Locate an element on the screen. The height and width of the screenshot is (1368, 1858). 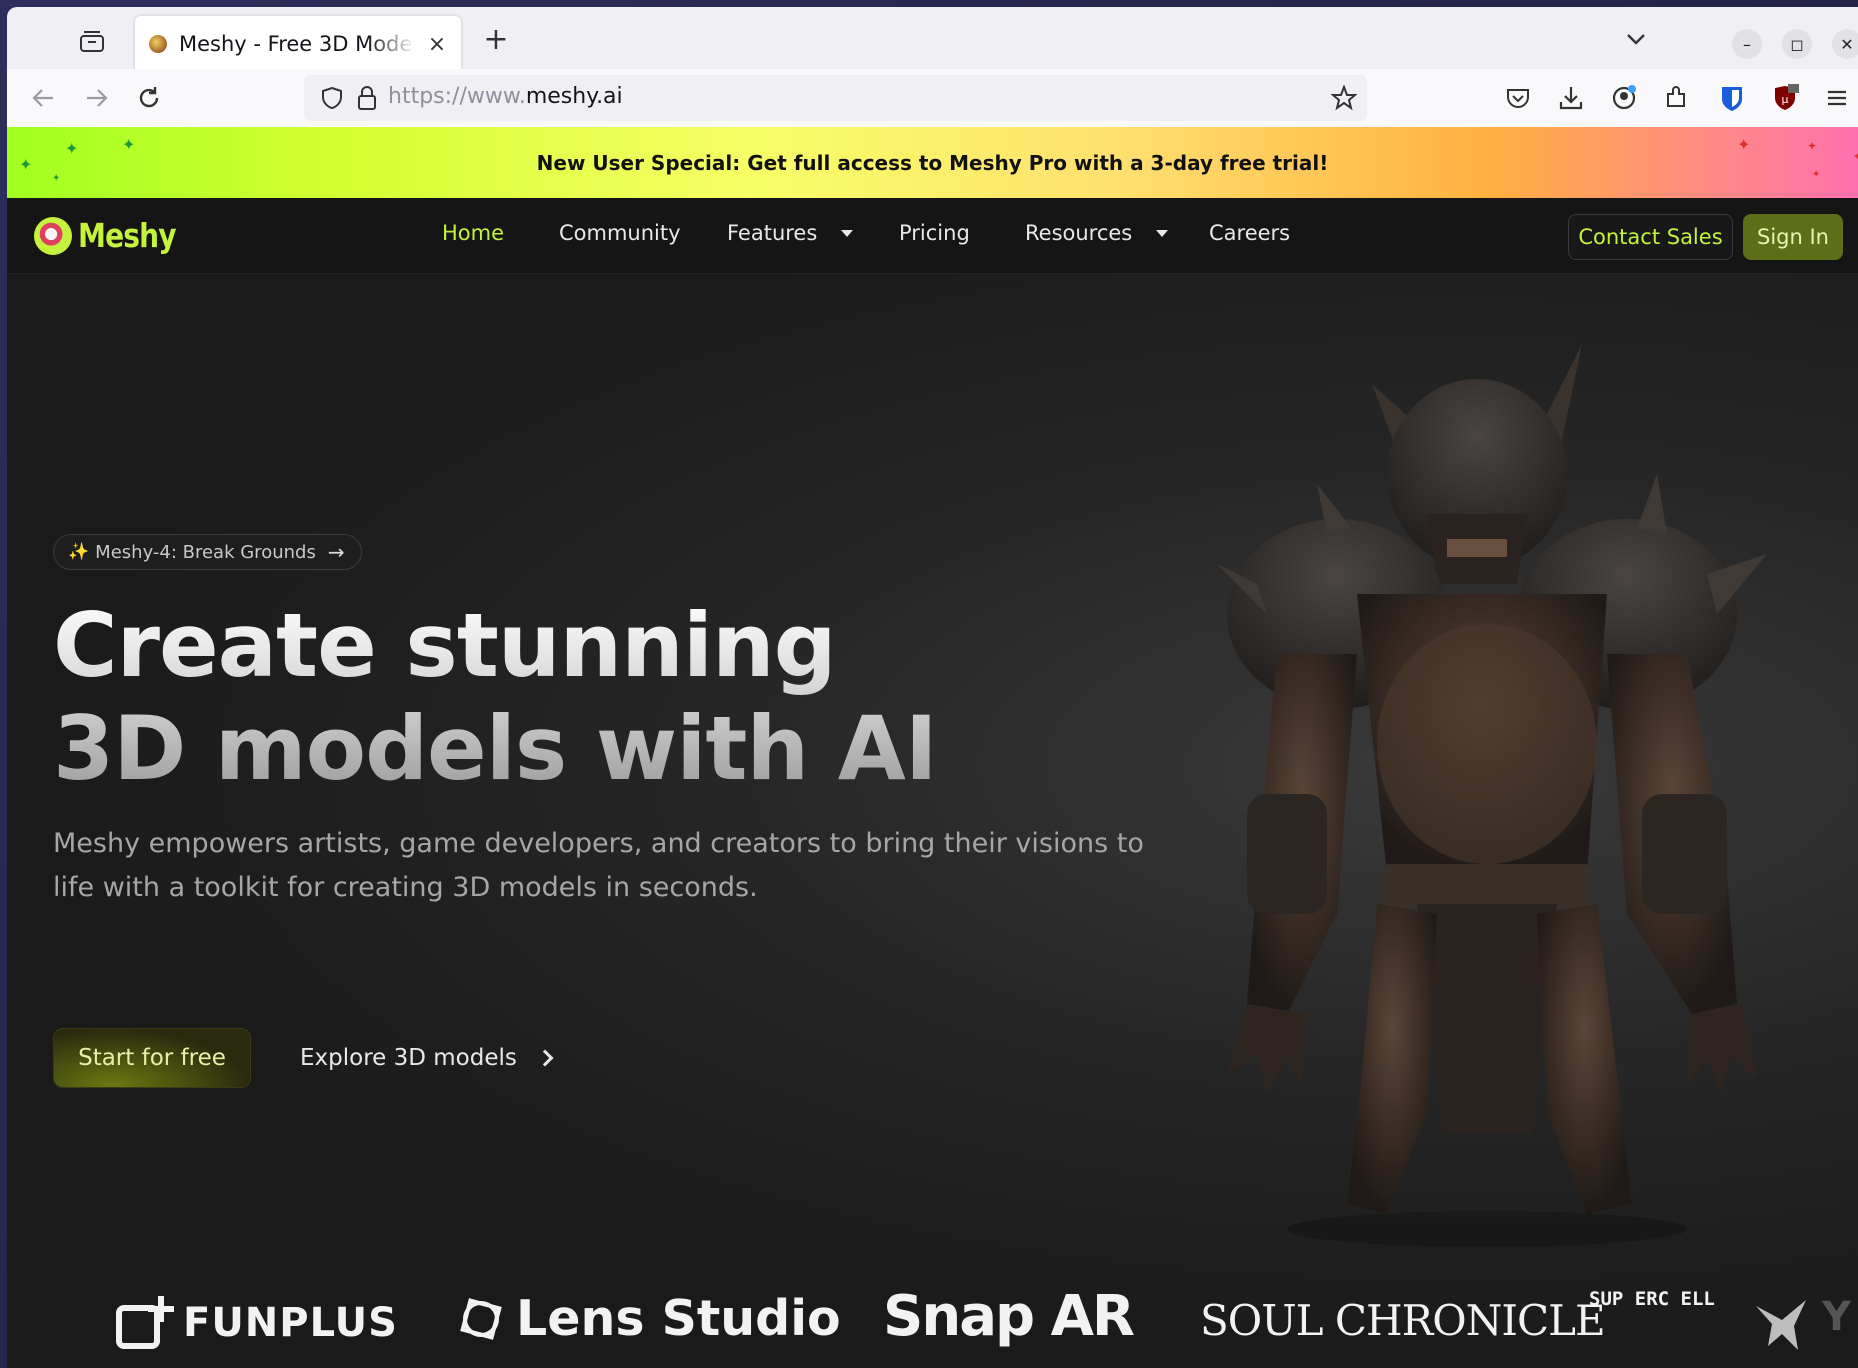
funplus-logo: FUNPLUS is located at coordinates (256, 1323).